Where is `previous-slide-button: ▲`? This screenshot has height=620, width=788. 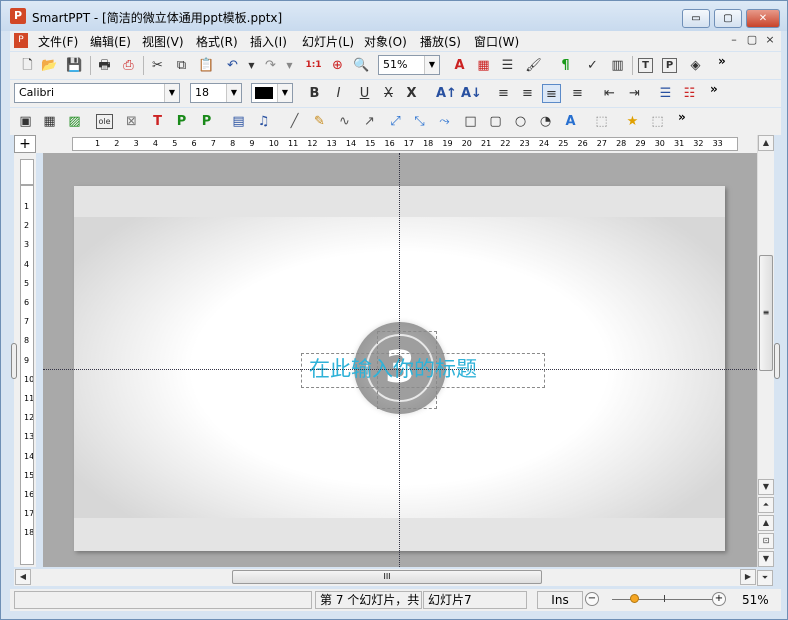 previous-slide-button: ▲ is located at coordinates (766, 523).